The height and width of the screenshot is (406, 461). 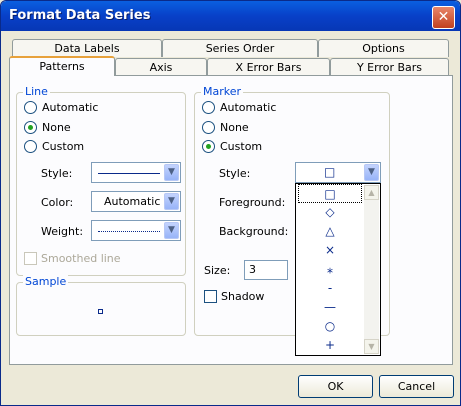 I want to click on marker-option-diamond: ◇, so click(x=330, y=212).